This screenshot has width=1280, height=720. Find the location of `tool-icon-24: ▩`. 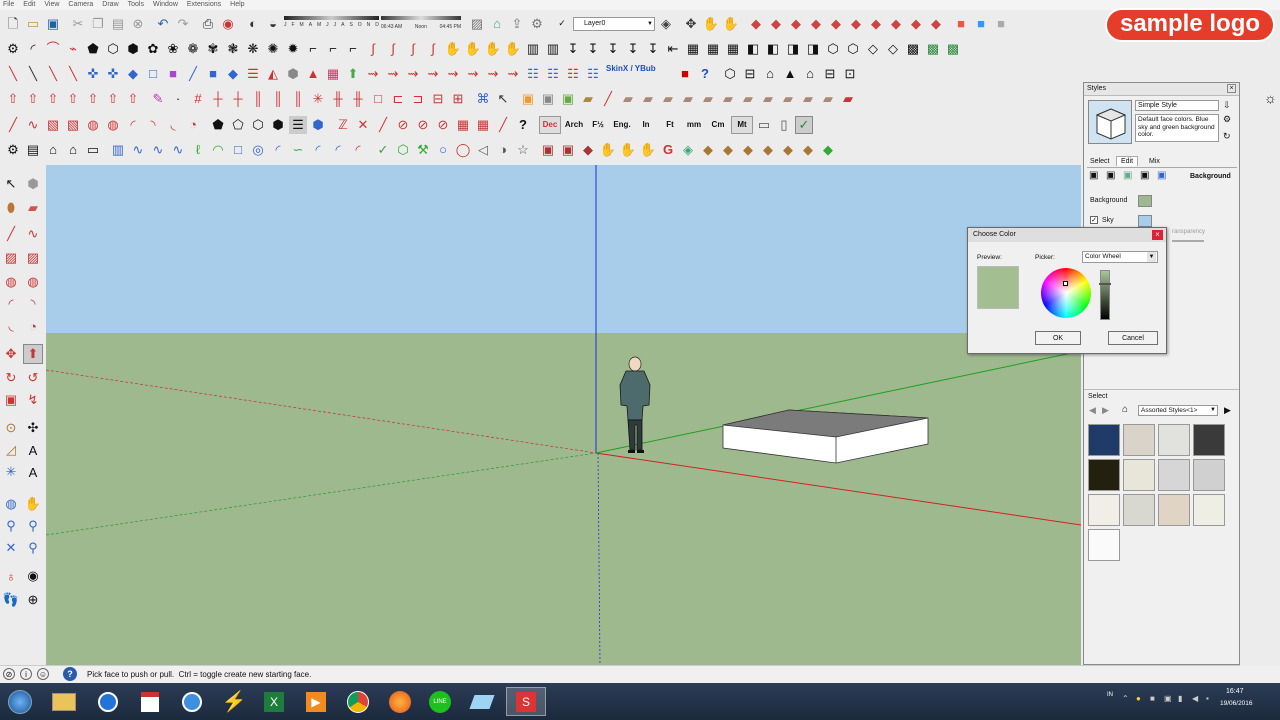

tool-icon-24: ▩ is located at coordinates (913, 49).